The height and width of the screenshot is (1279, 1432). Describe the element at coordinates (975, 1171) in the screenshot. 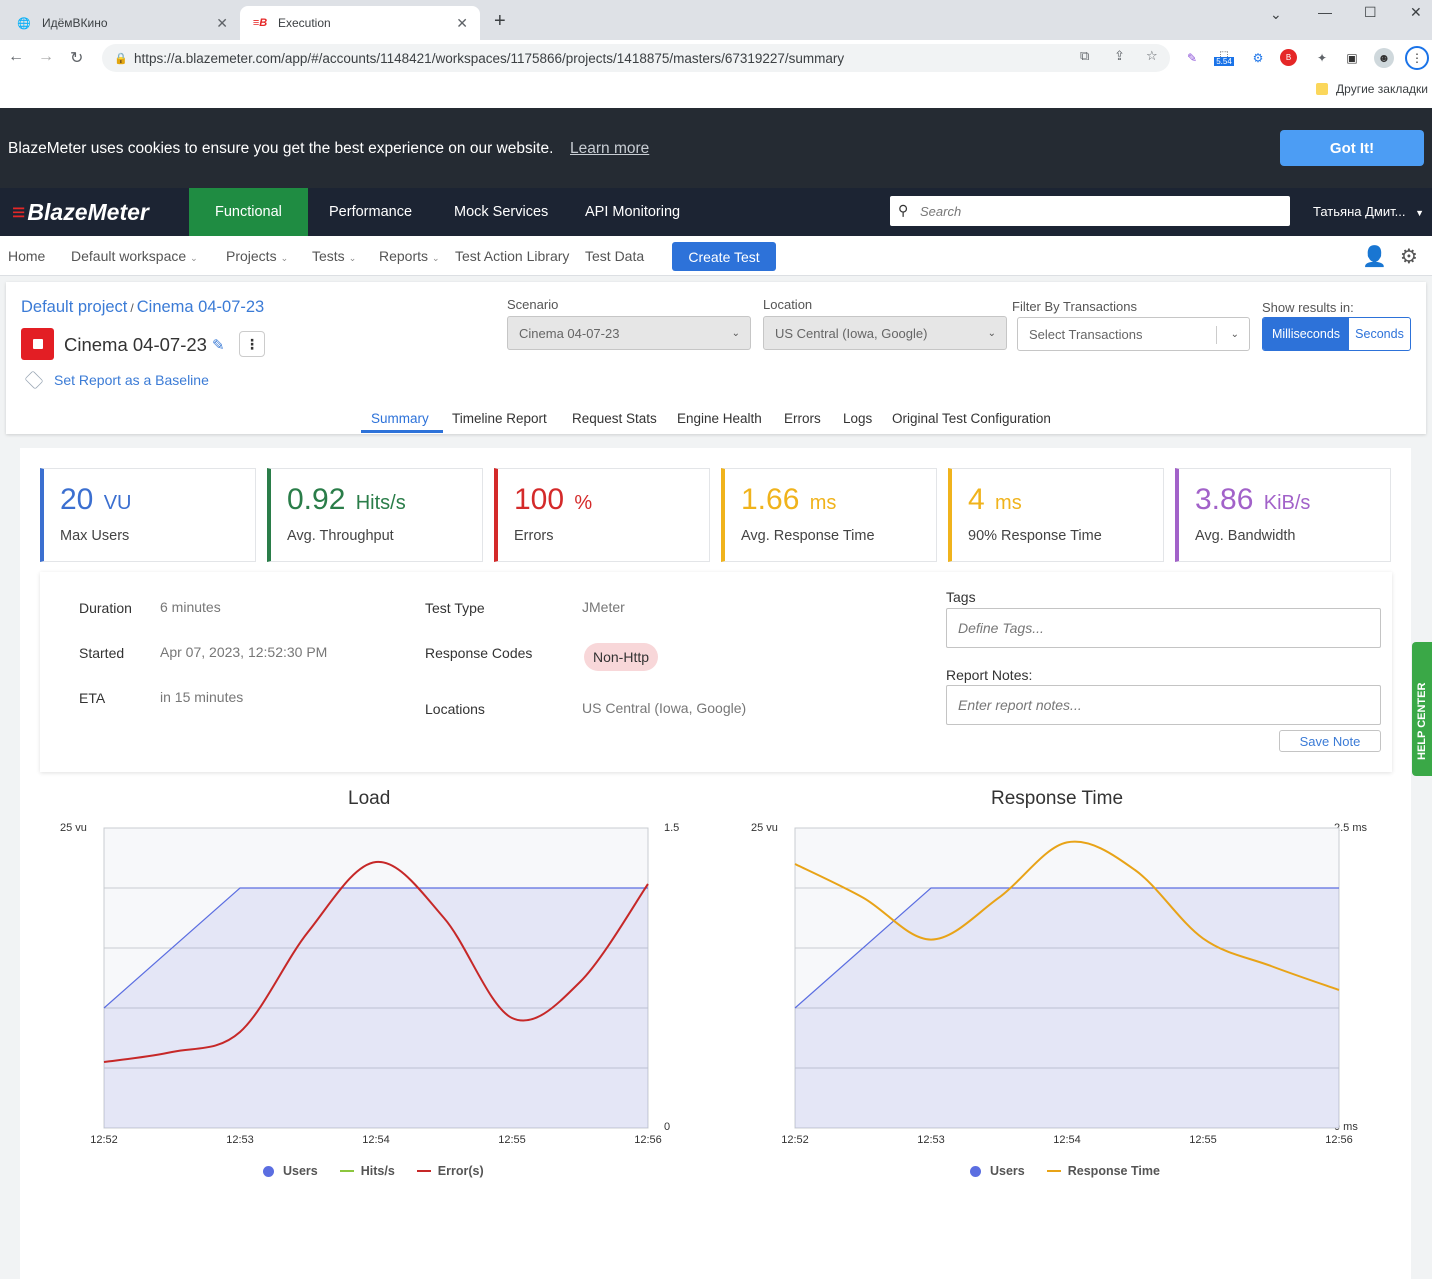

I see `legend-users-marker` at that location.